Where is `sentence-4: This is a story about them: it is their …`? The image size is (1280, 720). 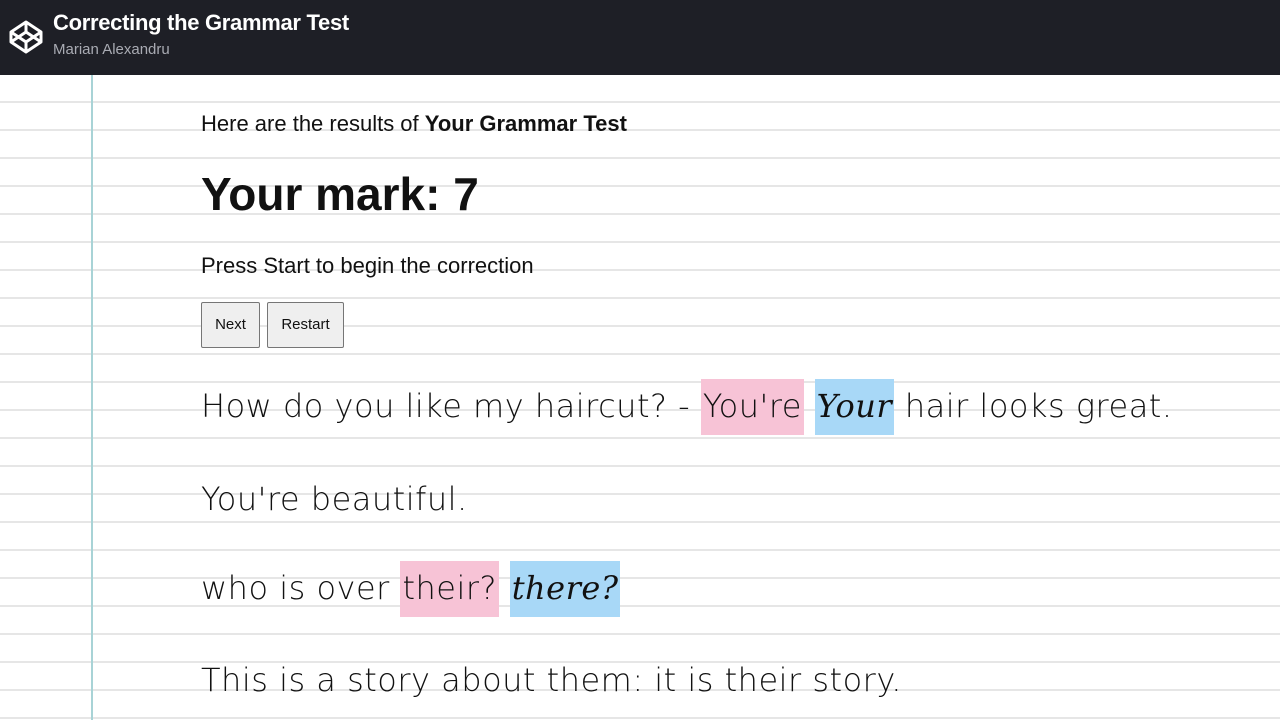
sentence-4: This is a story about them: it is their … is located at coordinates (551, 680).